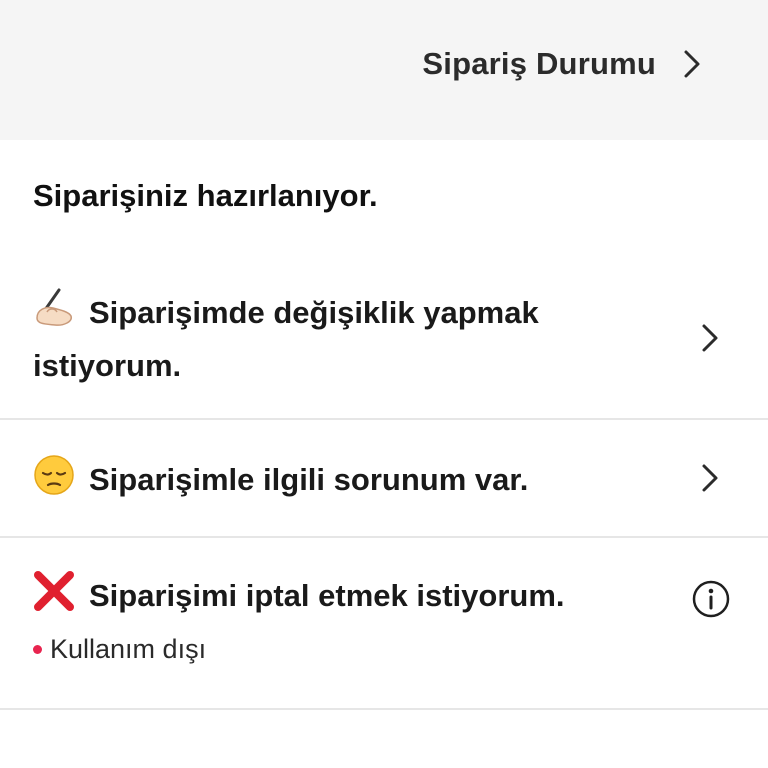  Describe the element at coordinates (711, 601) in the screenshot. I see `info-icon` at that location.